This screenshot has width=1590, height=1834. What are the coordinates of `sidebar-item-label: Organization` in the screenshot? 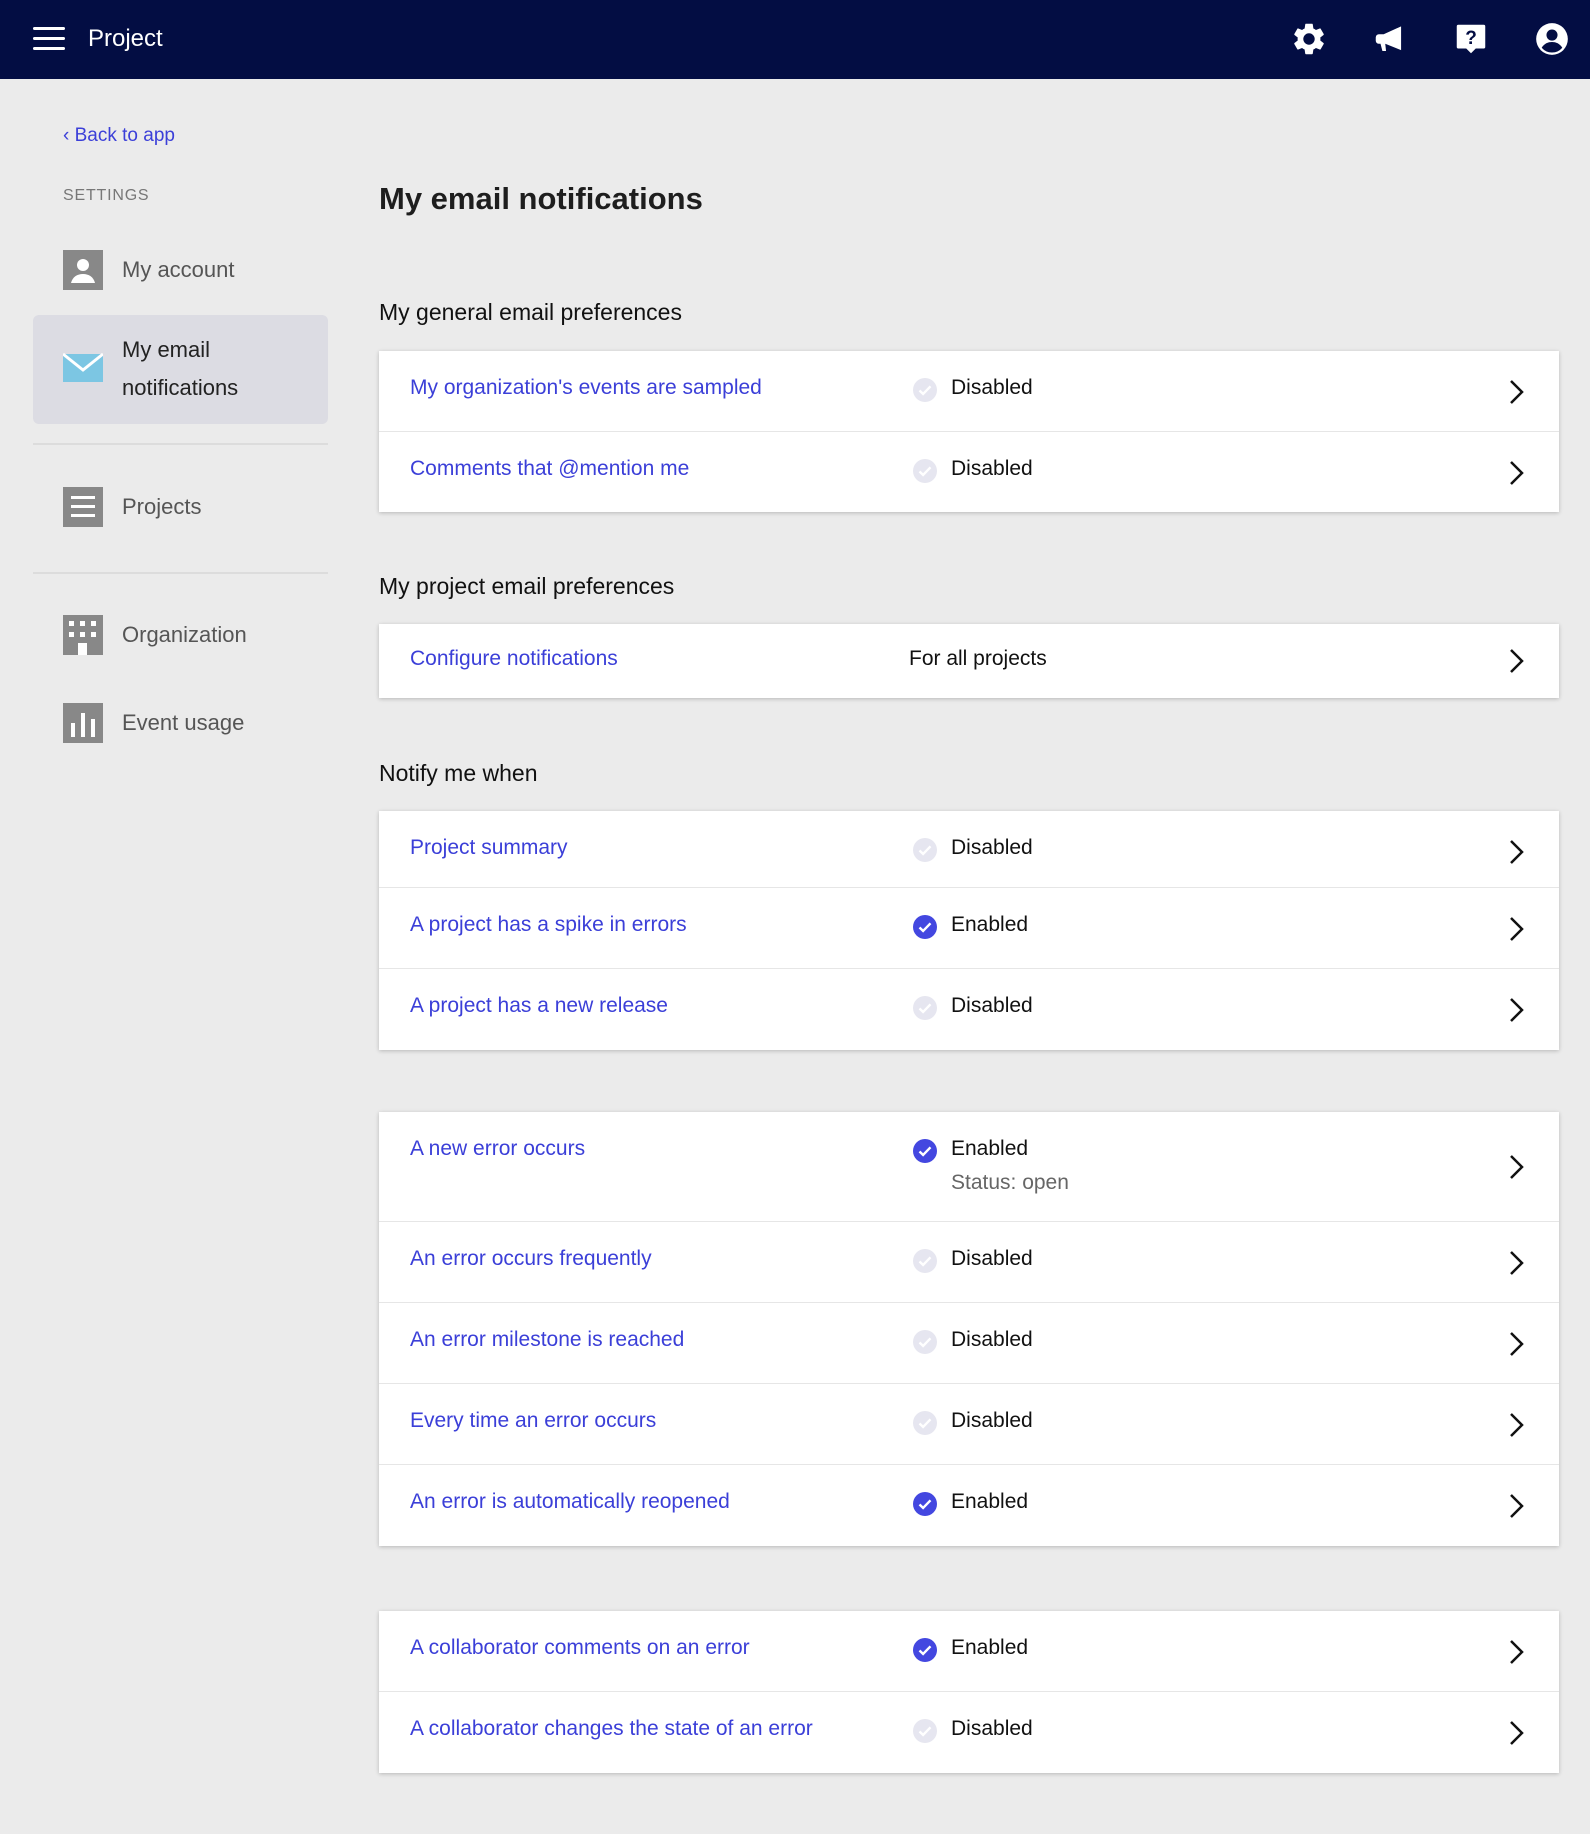 It's located at (184, 634).